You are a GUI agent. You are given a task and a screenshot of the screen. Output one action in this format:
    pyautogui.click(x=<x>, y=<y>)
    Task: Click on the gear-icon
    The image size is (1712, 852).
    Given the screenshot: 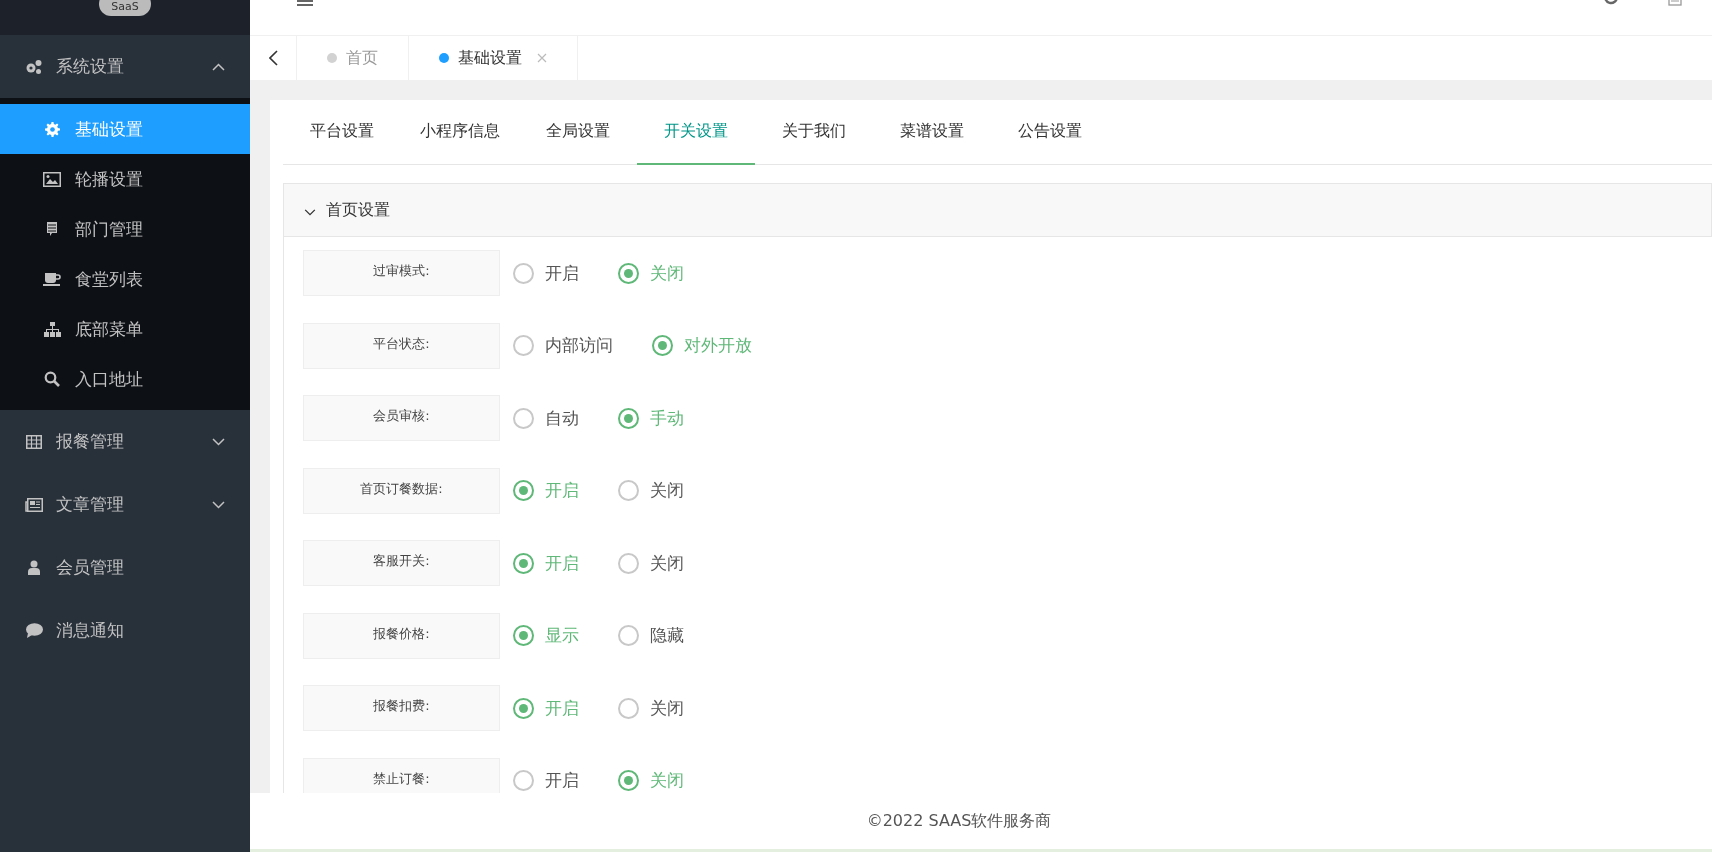 What is the action you would take?
    pyautogui.click(x=52, y=129)
    